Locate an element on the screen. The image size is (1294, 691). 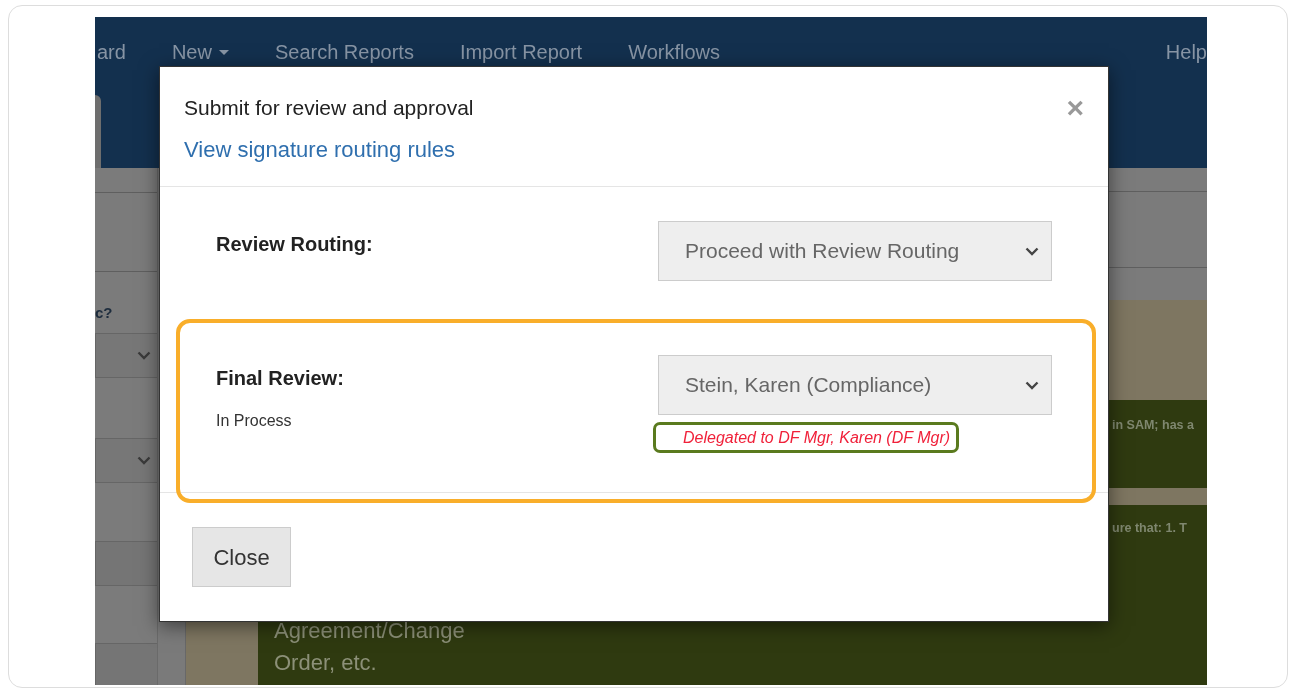
field-label: Final Review: is located at coordinates (280, 378).